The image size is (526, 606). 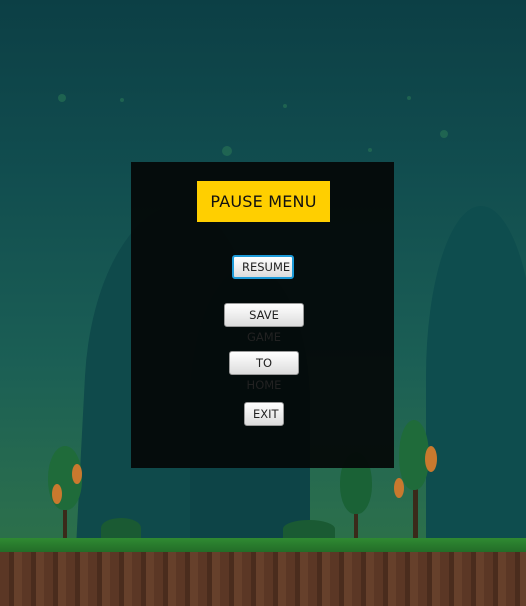 What do you see at coordinates (476, 376) in the screenshot?
I see `background-hill` at bounding box center [476, 376].